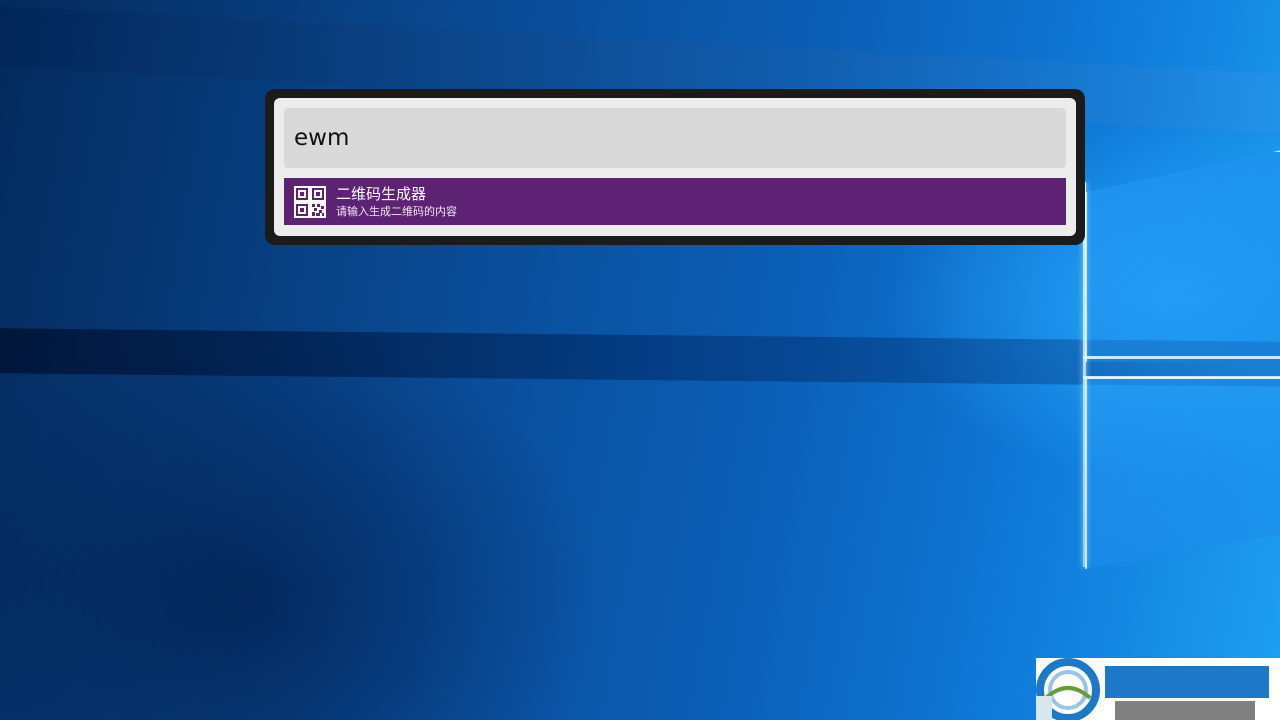 The height and width of the screenshot is (720, 1280). I want to click on result-text: 二维码生成器 请输入生成二维码的内容, so click(396, 202).